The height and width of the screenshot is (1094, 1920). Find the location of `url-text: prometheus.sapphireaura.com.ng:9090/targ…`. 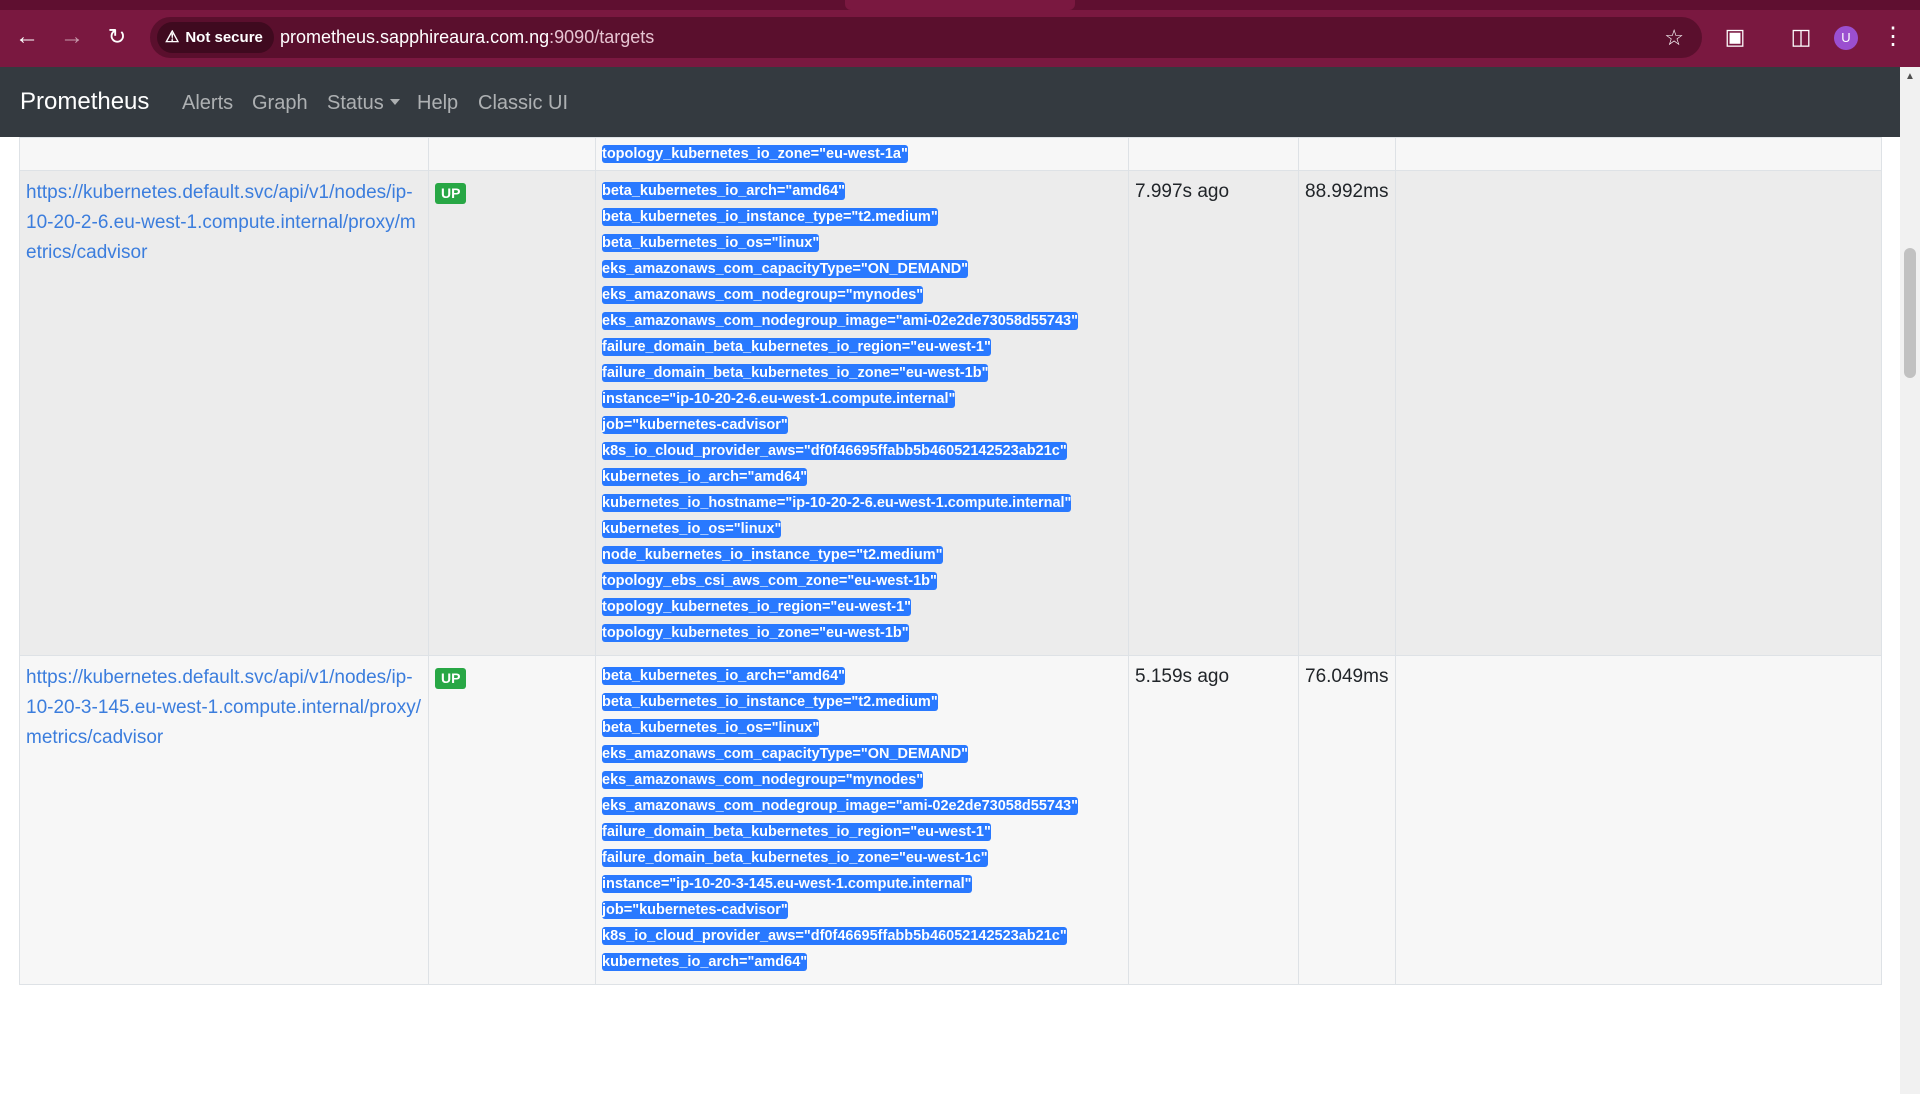

url-text: prometheus.sapphireaura.com.ng:9090/targ… is located at coordinates (467, 37).